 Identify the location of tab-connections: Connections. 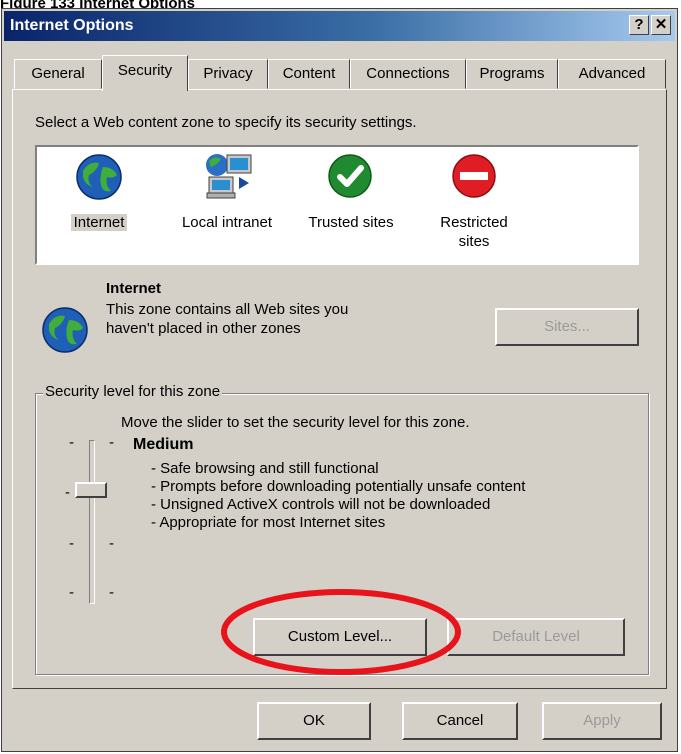
(408, 74).